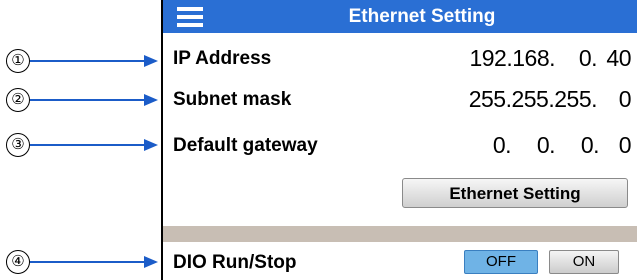 The image size is (637, 280). What do you see at coordinates (400, 234) in the screenshot?
I see `separator-band` at bounding box center [400, 234].